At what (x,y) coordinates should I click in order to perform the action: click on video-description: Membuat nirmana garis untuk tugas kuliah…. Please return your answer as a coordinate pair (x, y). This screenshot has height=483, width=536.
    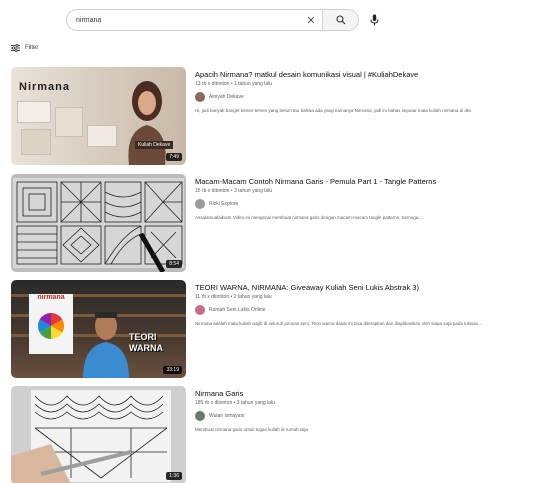
    Looking at the image, I should click on (252, 429).